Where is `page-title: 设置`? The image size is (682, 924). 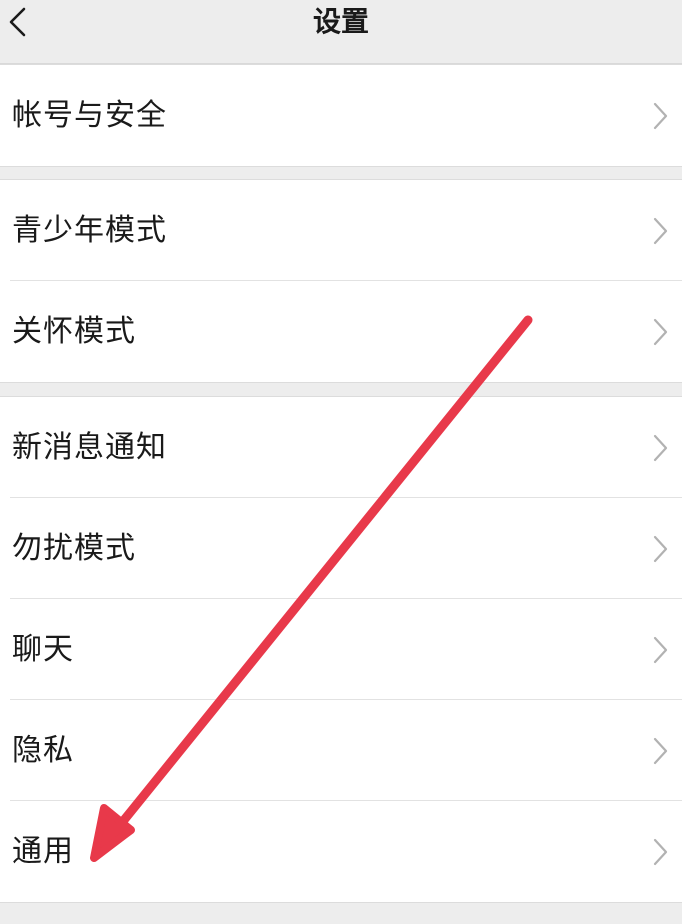 page-title: 设置 is located at coordinates (340, 21).